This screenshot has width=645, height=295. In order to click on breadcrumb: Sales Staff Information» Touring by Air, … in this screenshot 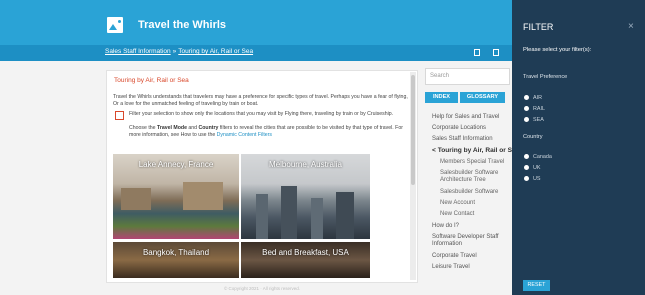, I will do `click(179, 51)`.